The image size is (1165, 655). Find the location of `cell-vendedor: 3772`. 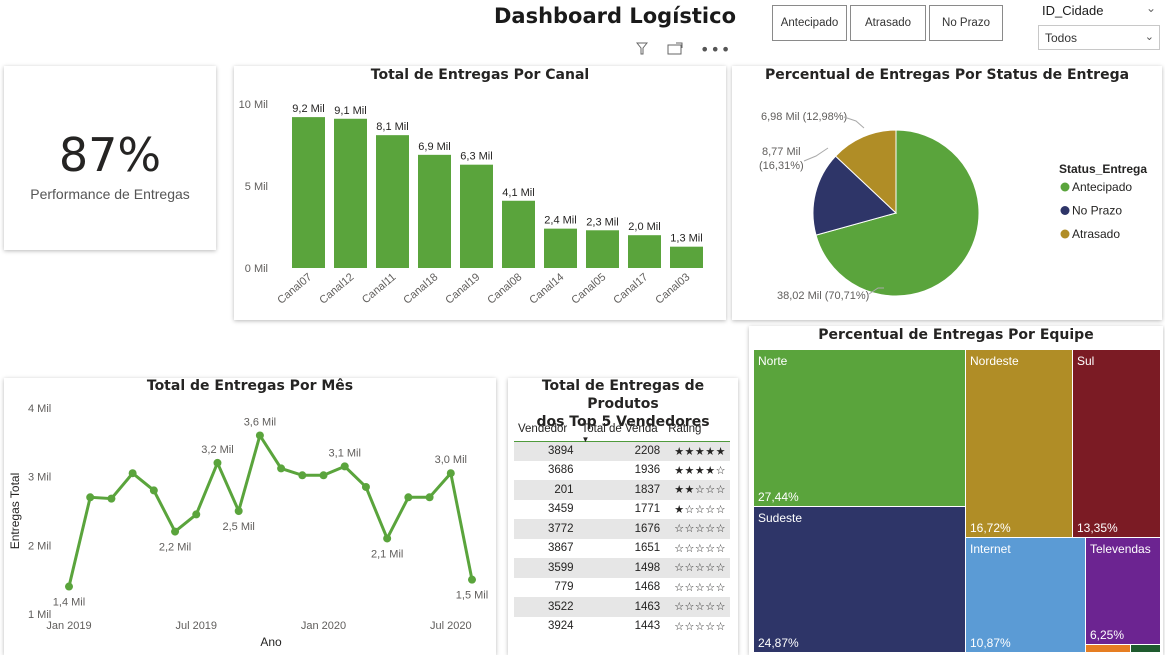

cell-vendedor: 3772 is located at coordinates (546, 529).